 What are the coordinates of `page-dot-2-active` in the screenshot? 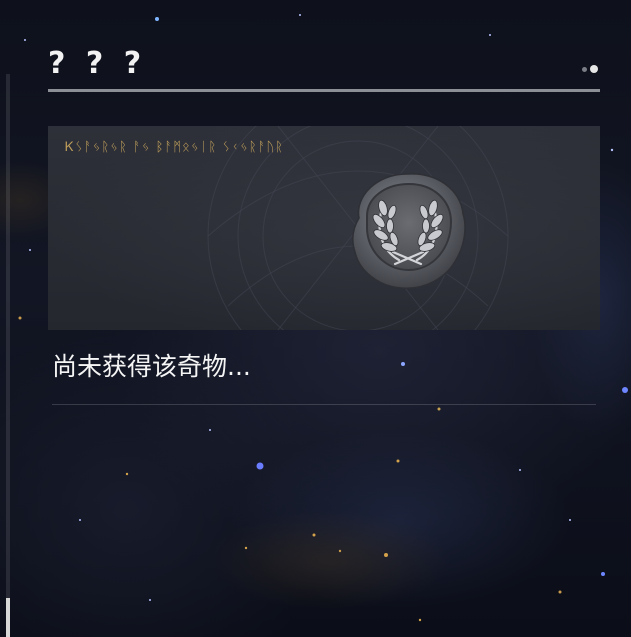 It's located at (594, 69).